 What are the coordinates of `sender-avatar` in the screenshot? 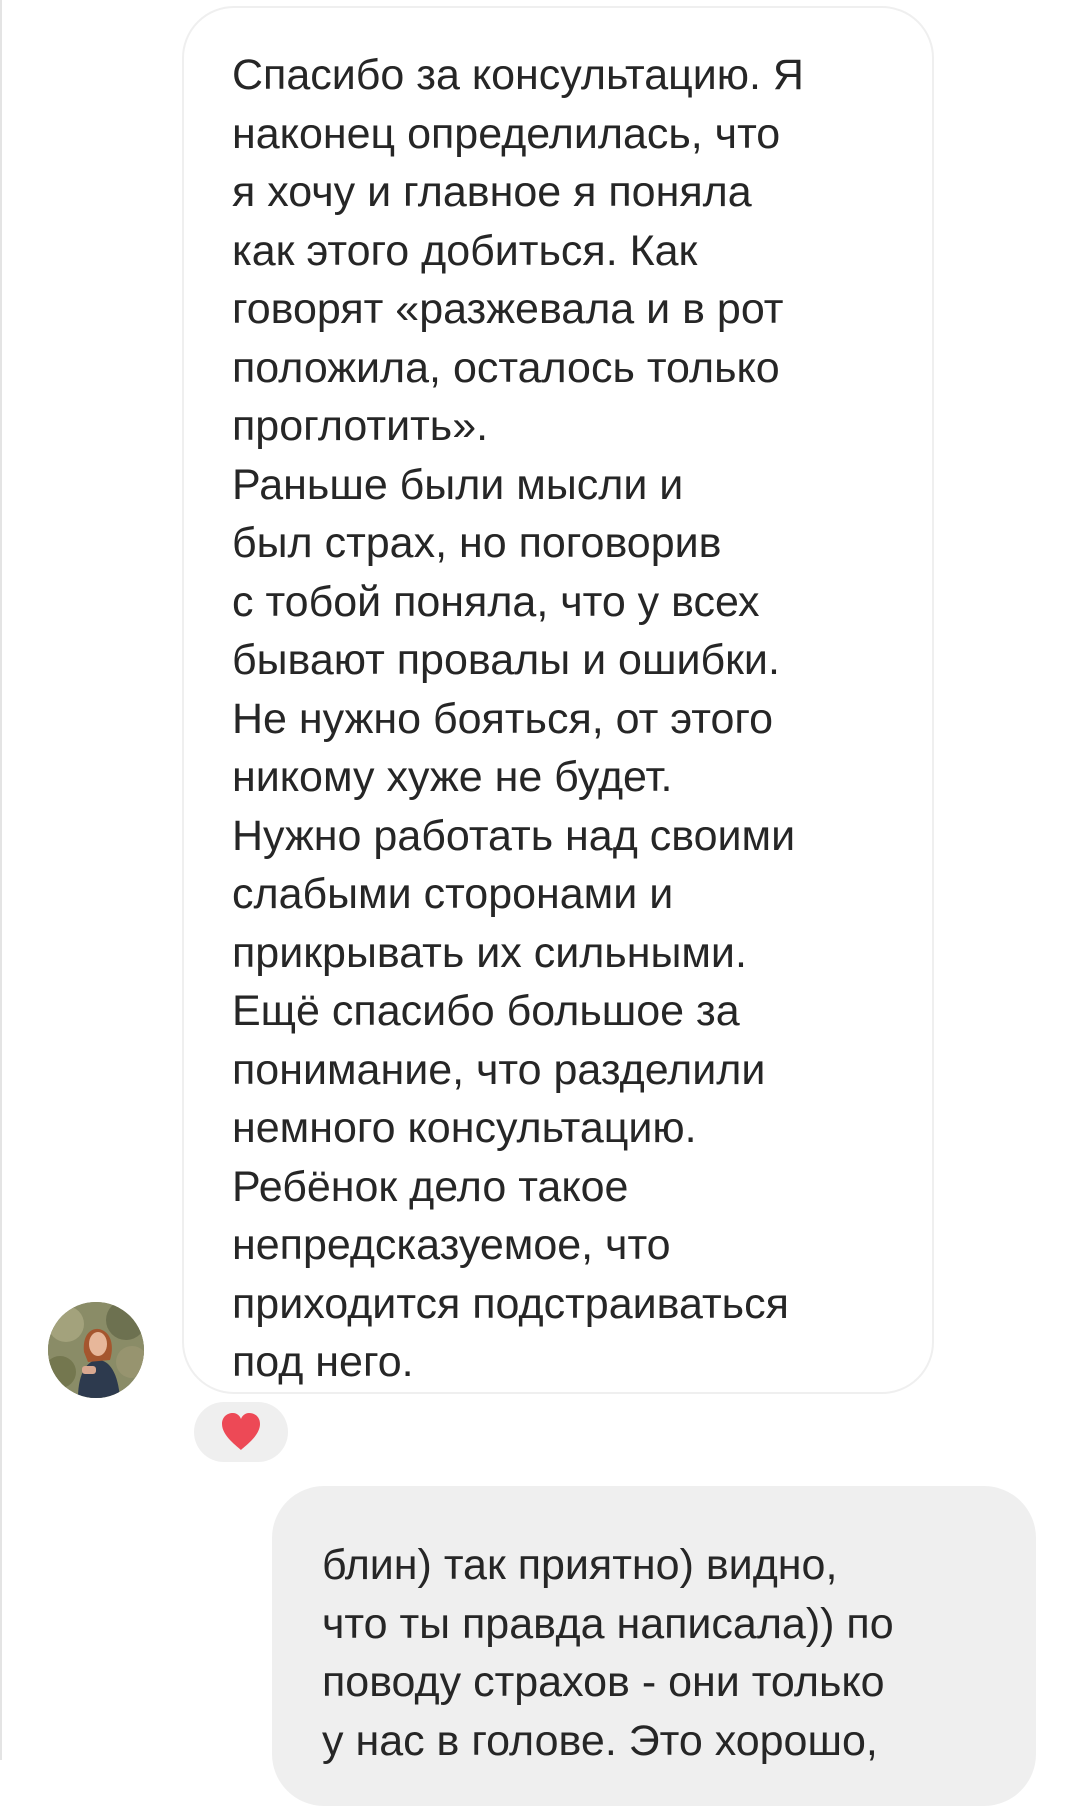 It's located at (96, 1350).